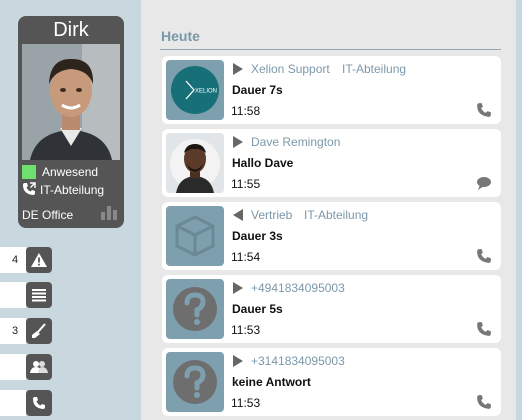  Describe the element at coordinates (484, 183) in the screenshot. I see `chat-icon` at that location.